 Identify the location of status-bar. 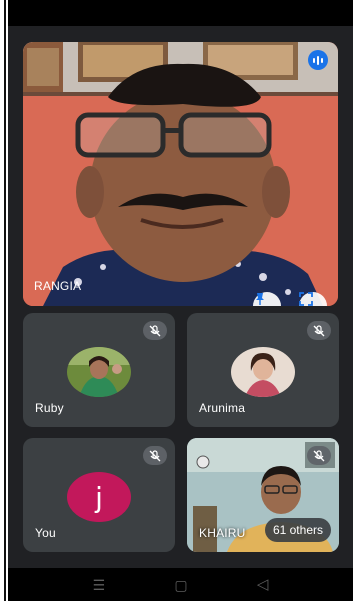
(180, 13).